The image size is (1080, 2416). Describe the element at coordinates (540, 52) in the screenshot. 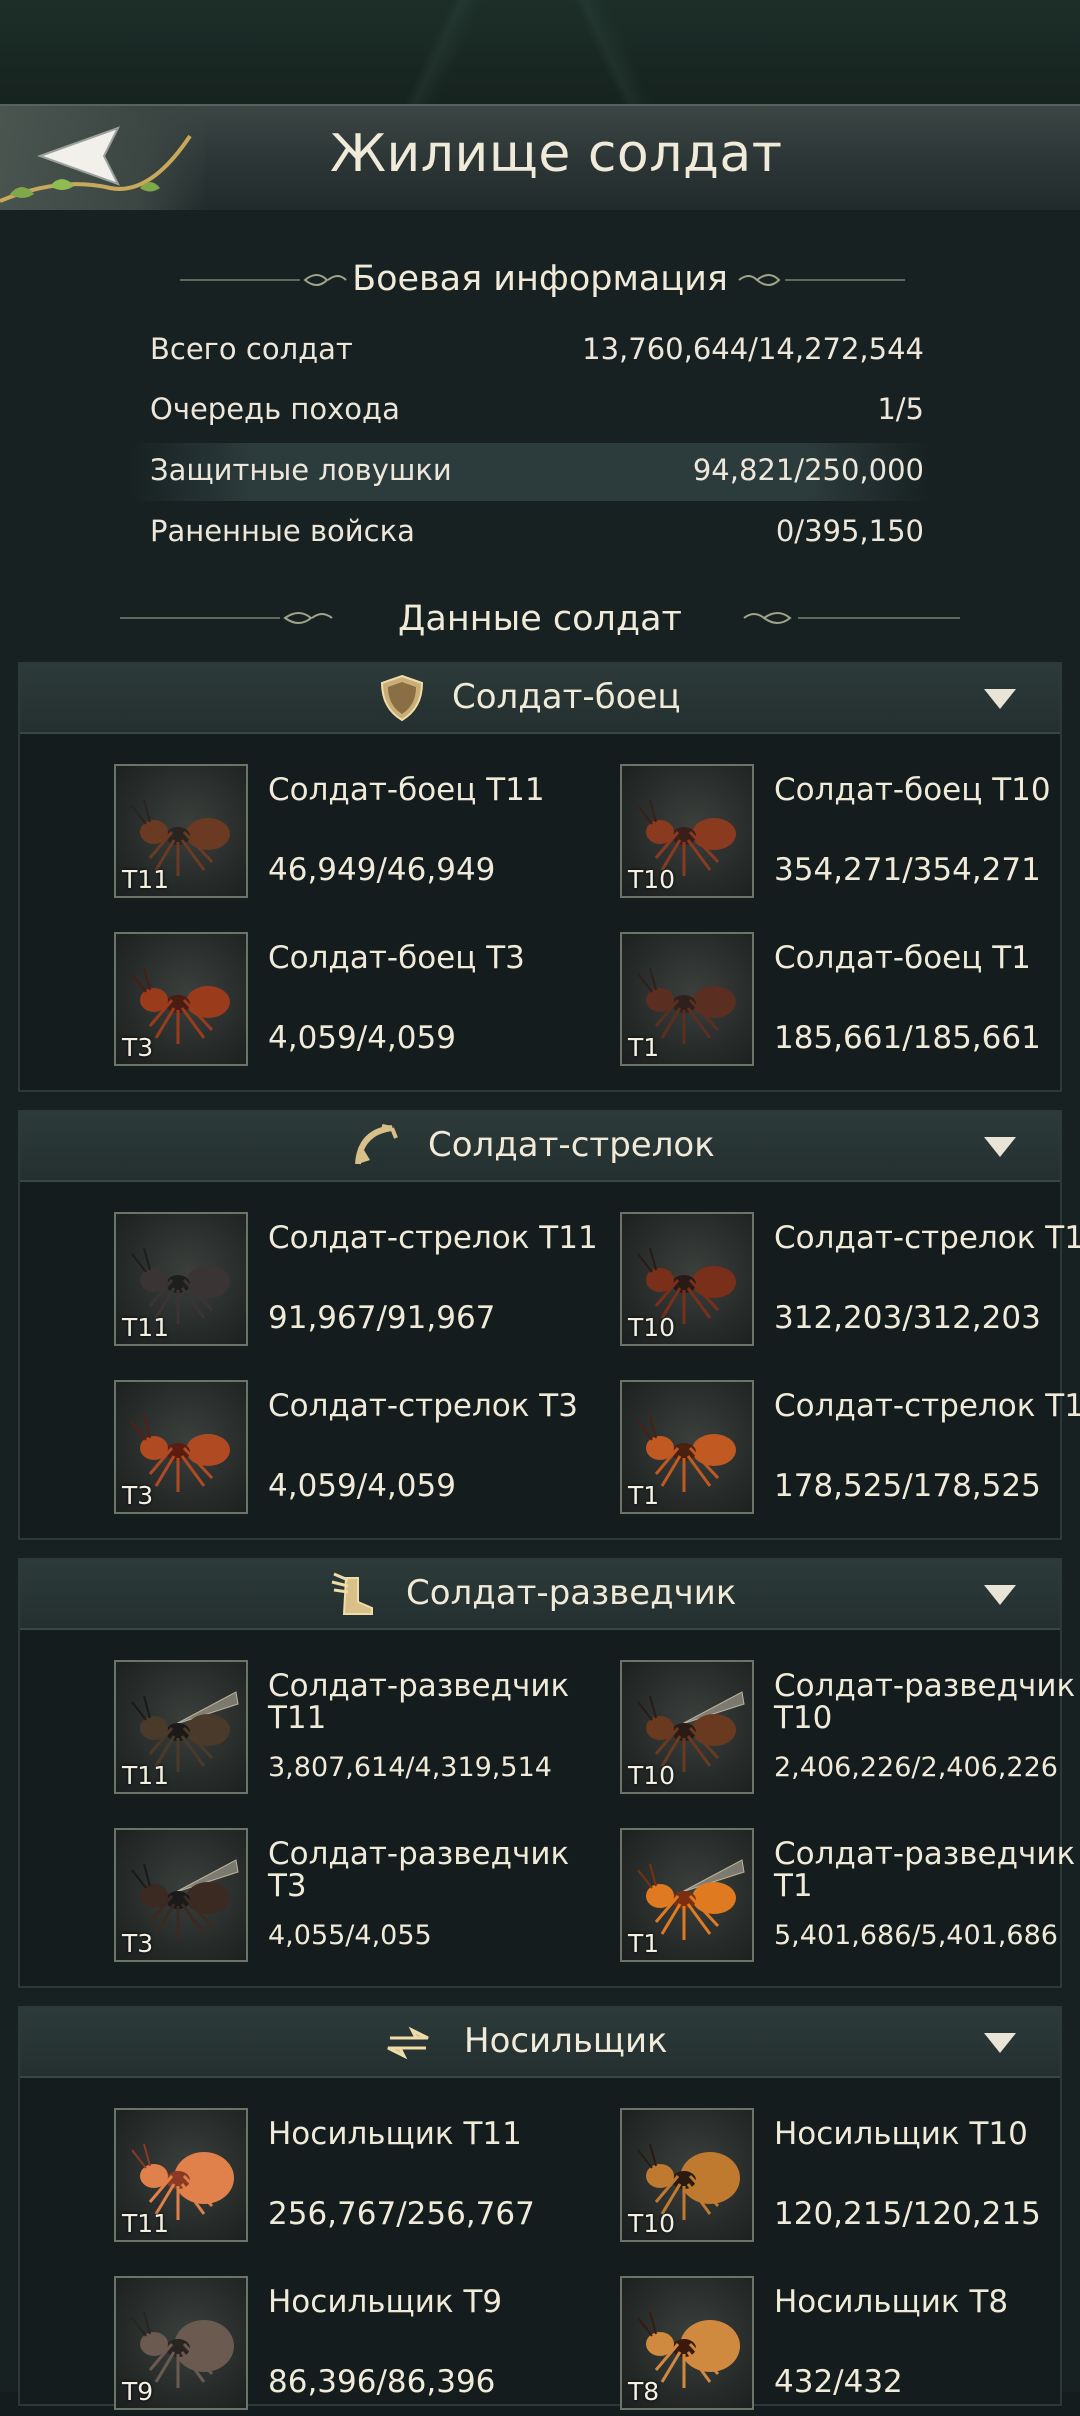

I see `top-background` at that location.